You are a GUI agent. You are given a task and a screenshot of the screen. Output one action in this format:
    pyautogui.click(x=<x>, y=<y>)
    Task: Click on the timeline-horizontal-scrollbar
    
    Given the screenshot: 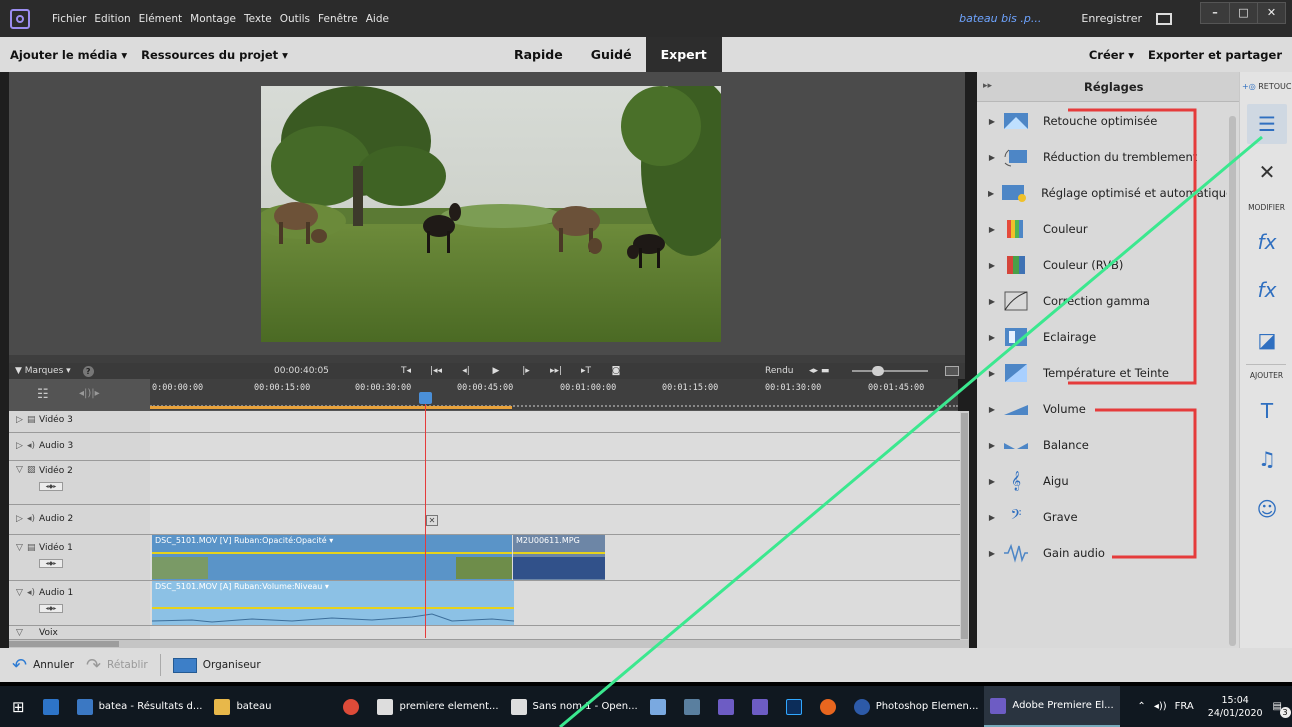 What is the action you would take?
    pyautogui.click(x=489, y=644)
    